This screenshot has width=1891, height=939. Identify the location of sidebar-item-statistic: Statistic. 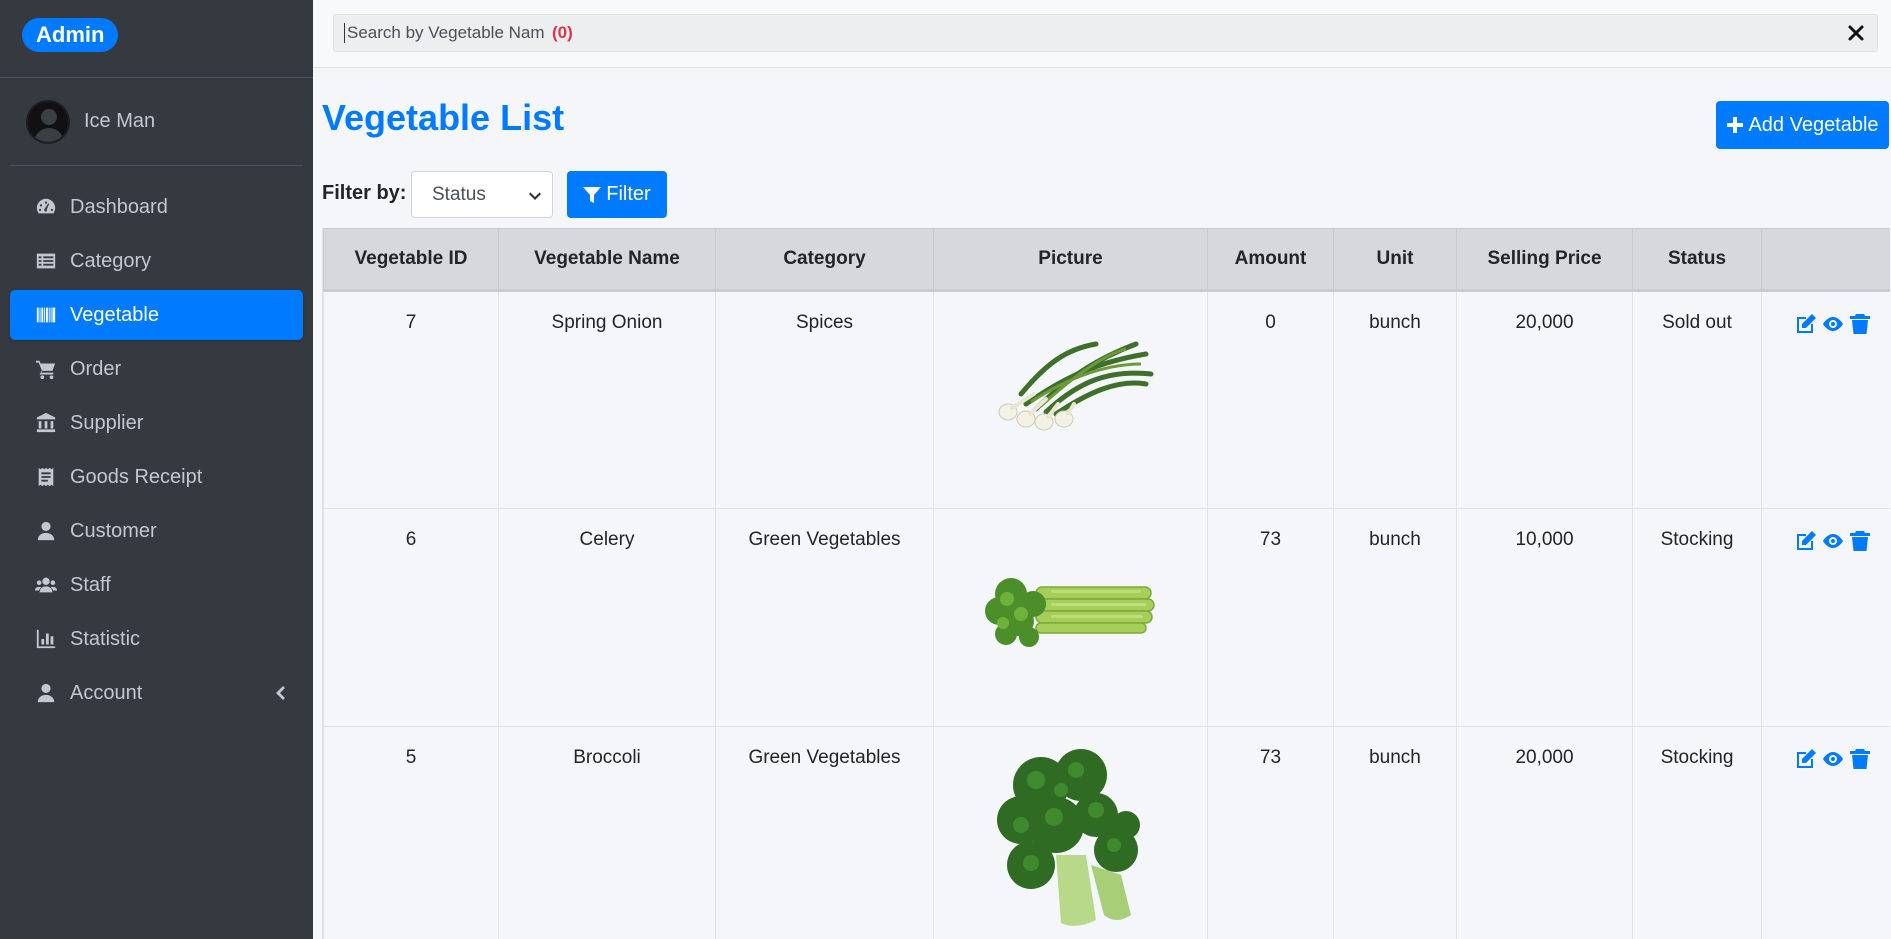
(156, 639).